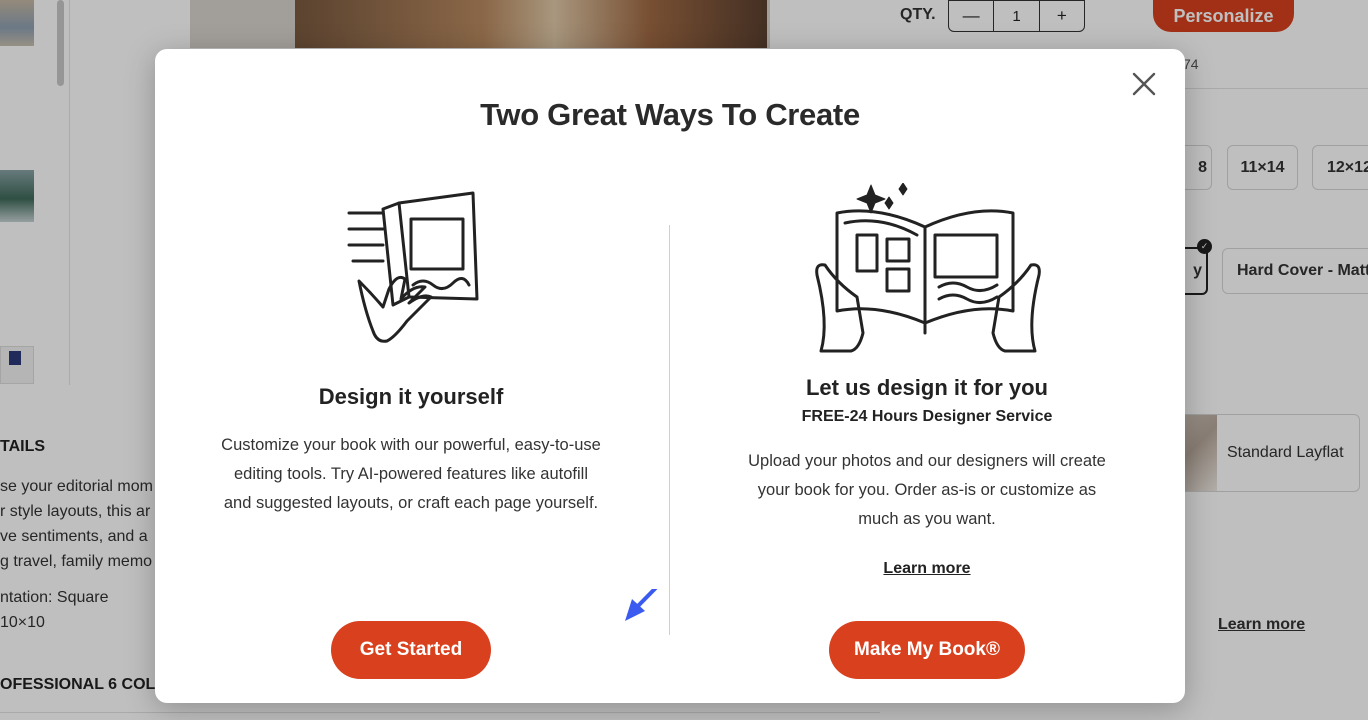 This screenshot has width=1368, height=720. What do you see at coordinates (641, 605) in the screenshot?
I see `annotation-arrow-icon` at bounding box center [641, 605].